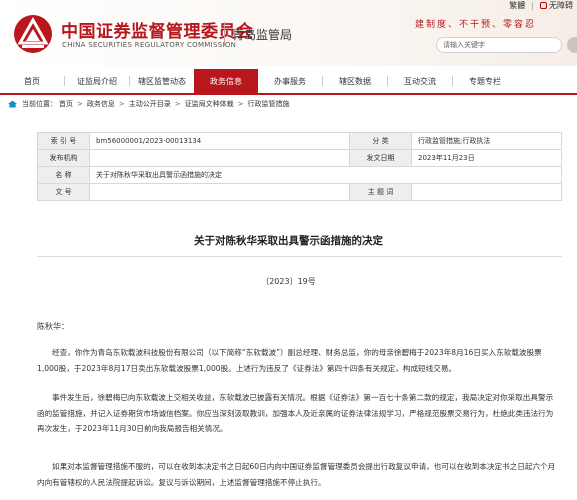 The image size is (577, 500). What do you see at coordinates (269, 104) in the screenshot?
I see `breadcrumb-link: 行政监管措施` at bounding box center [269, 104].